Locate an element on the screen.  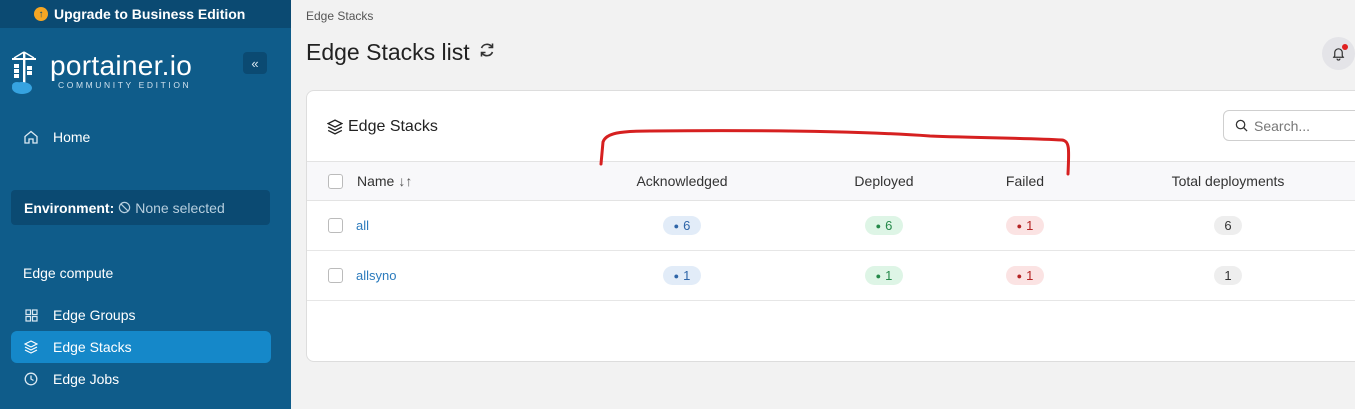
crane-logo-icon is located at coordinates (24, 72).